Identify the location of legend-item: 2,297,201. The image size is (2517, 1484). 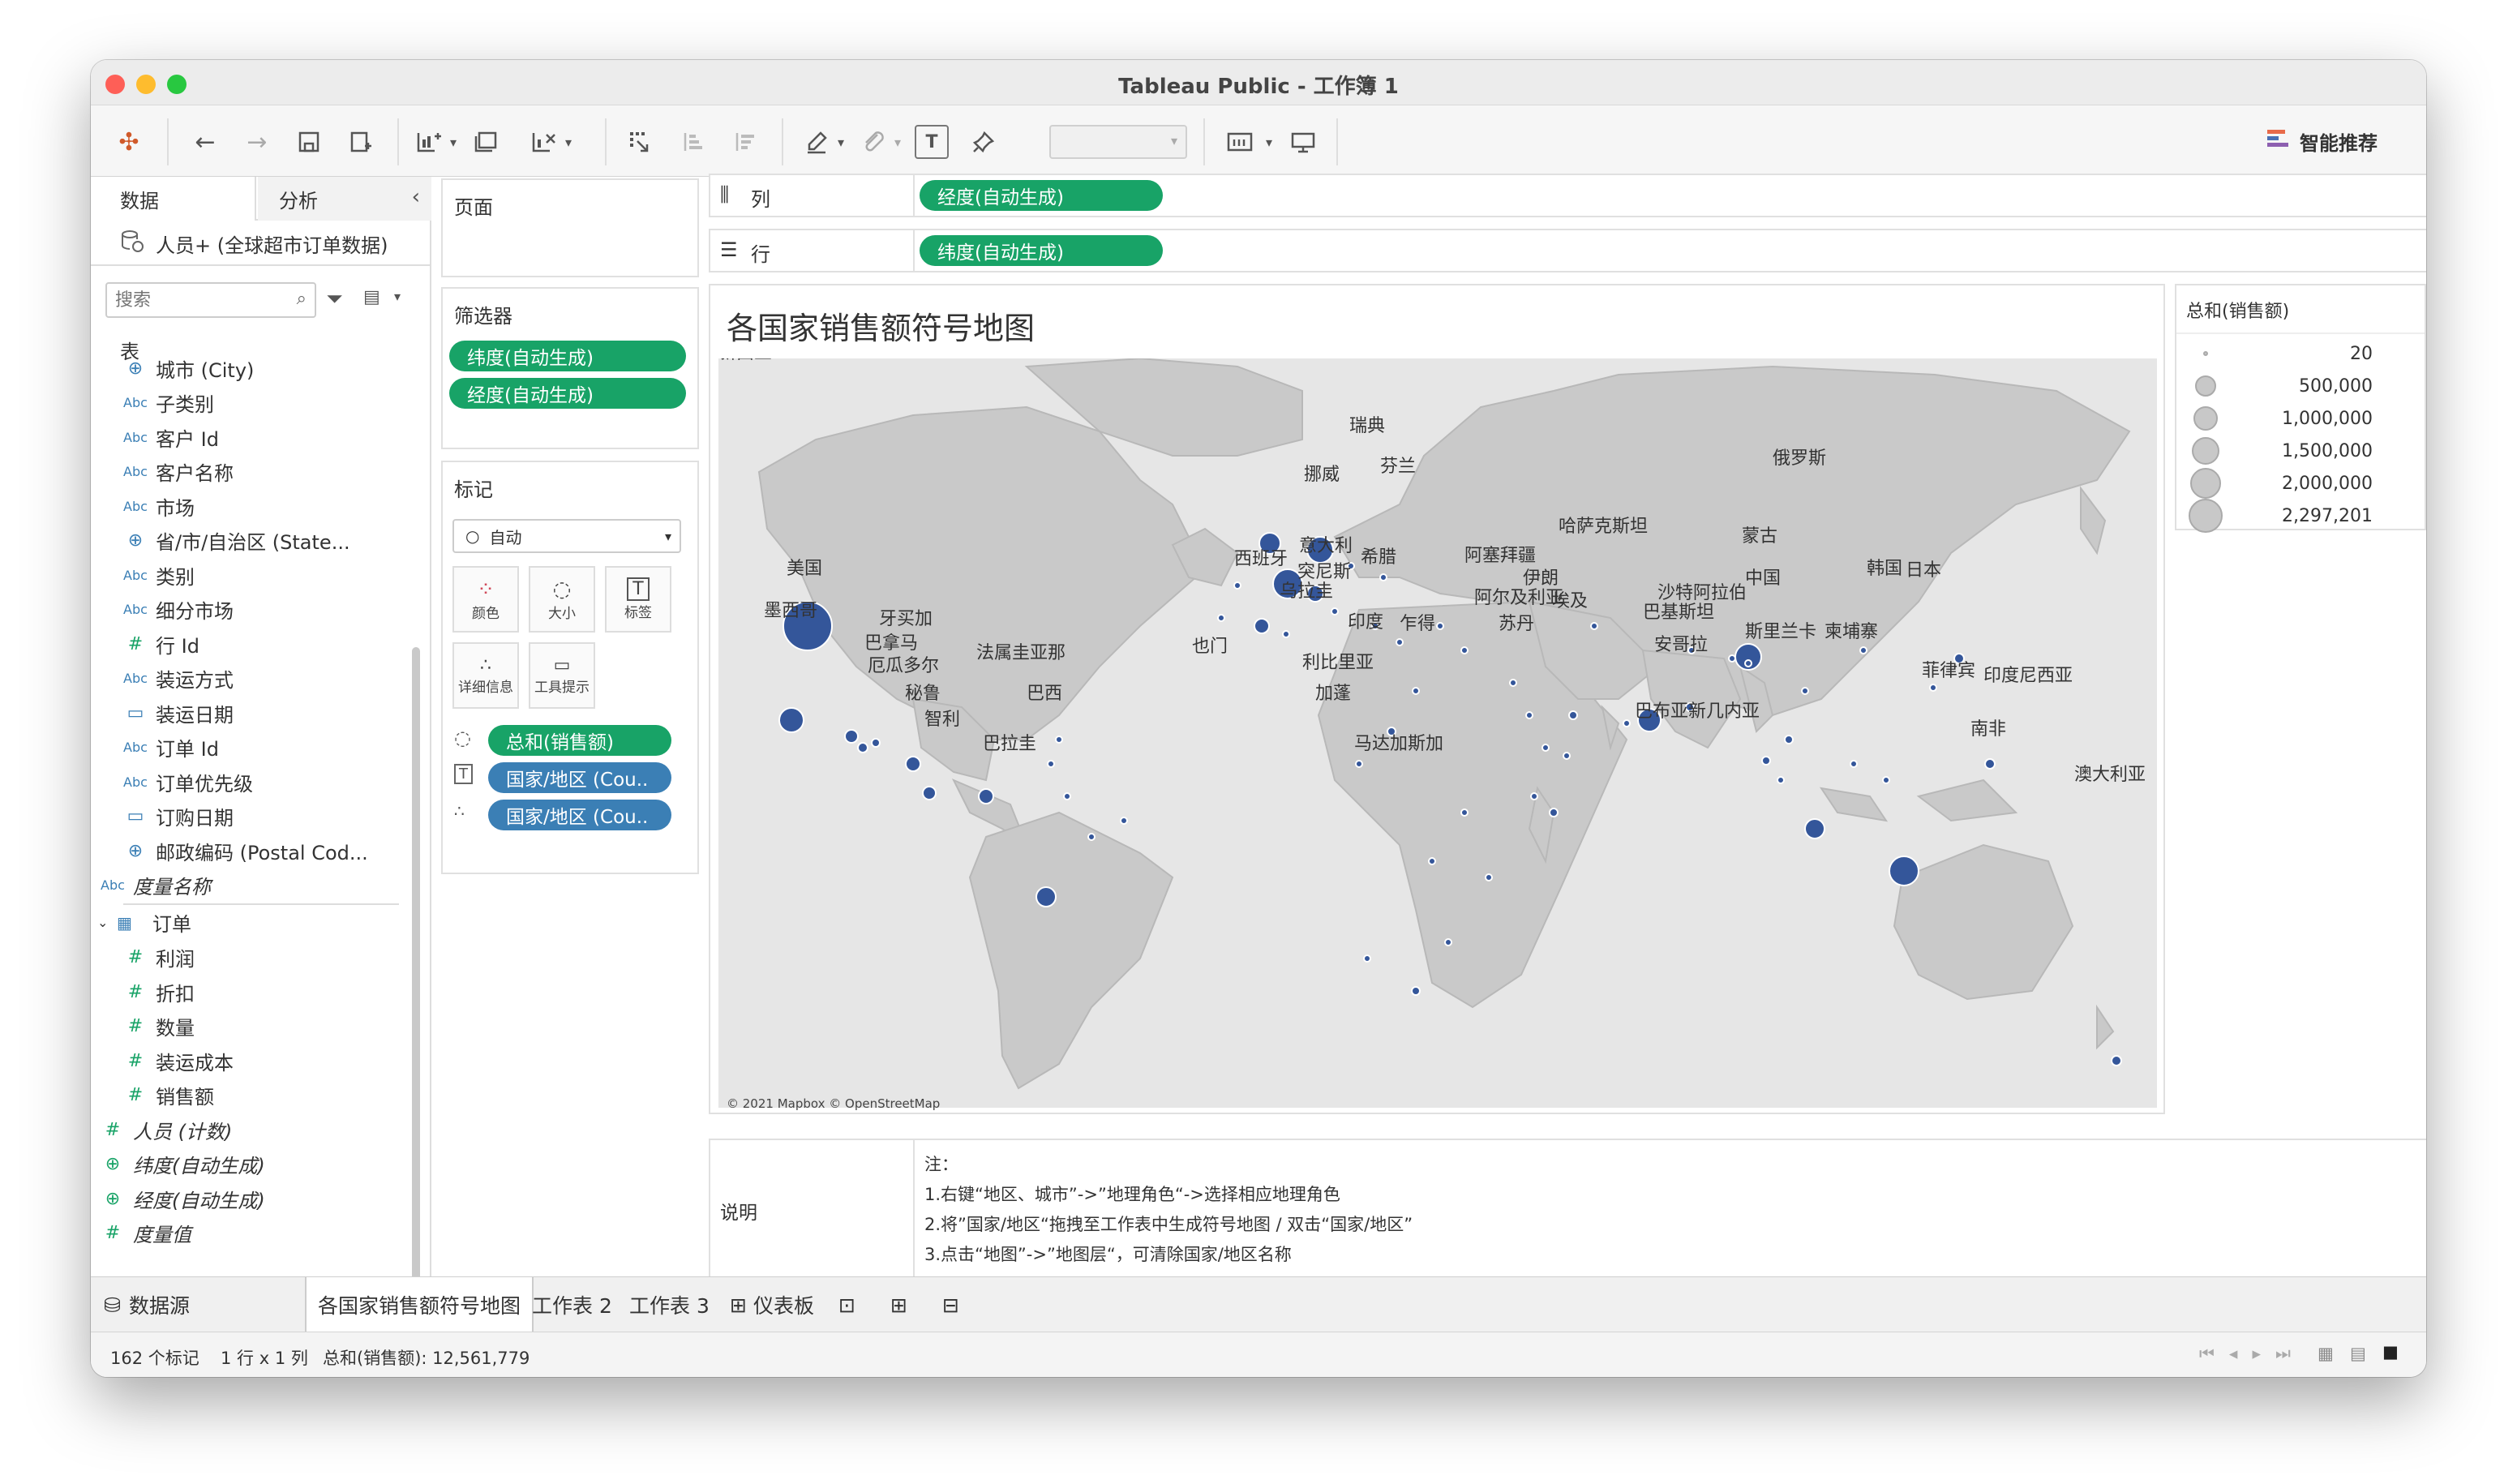
(2302, 516).